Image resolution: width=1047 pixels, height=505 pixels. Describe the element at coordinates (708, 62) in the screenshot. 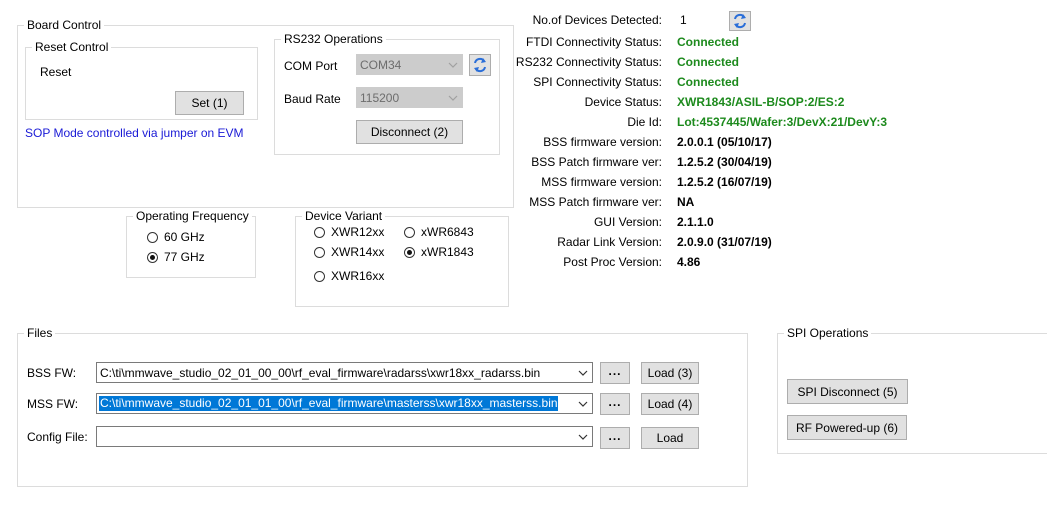

I see `rs232-status-value: Connected` at that location.